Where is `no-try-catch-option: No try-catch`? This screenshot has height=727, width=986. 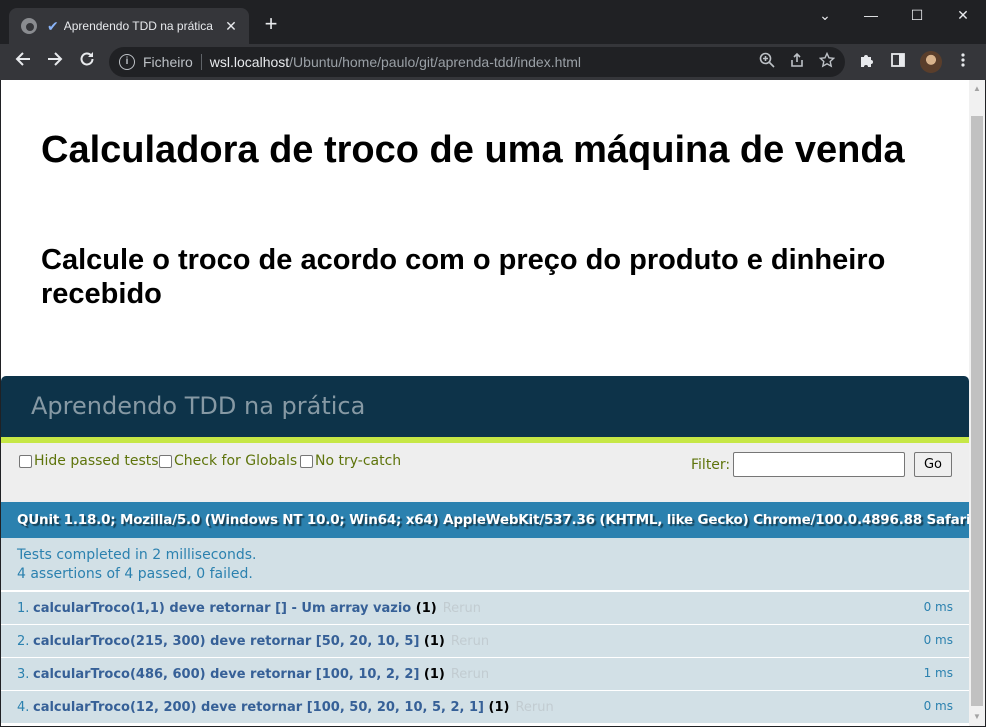 no-try-catch-option: No try-catch is located at coordinates (350, 461).